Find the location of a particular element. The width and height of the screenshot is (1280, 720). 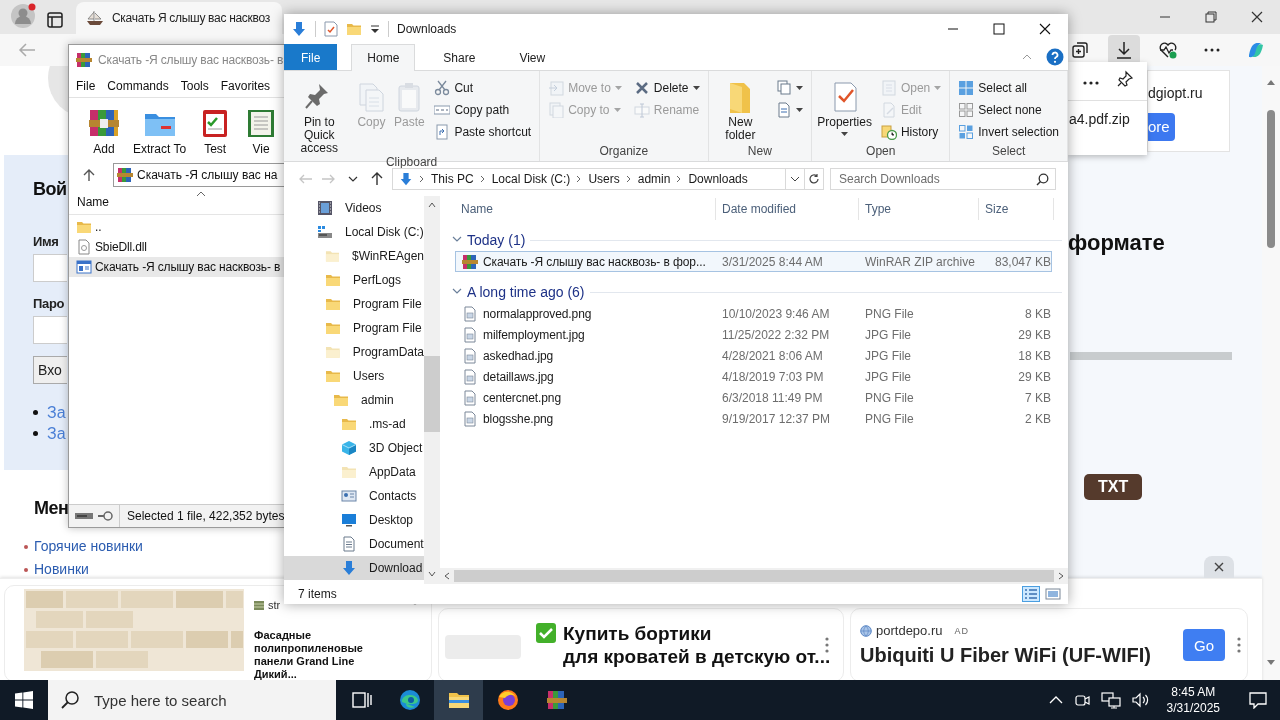

download-button is located at coordinates (1124, 50).